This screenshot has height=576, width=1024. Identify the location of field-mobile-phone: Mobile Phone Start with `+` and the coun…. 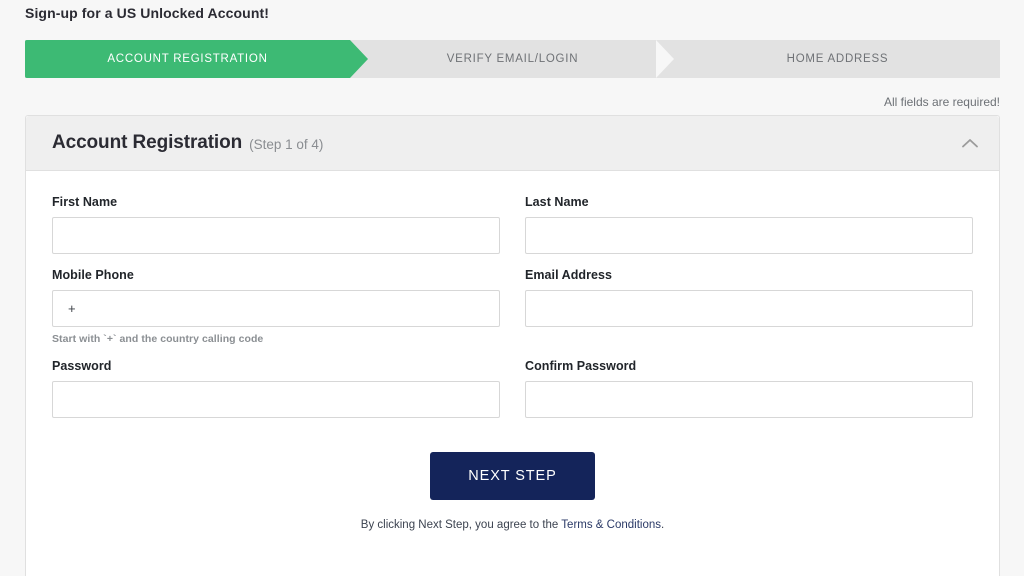
(276, 306).